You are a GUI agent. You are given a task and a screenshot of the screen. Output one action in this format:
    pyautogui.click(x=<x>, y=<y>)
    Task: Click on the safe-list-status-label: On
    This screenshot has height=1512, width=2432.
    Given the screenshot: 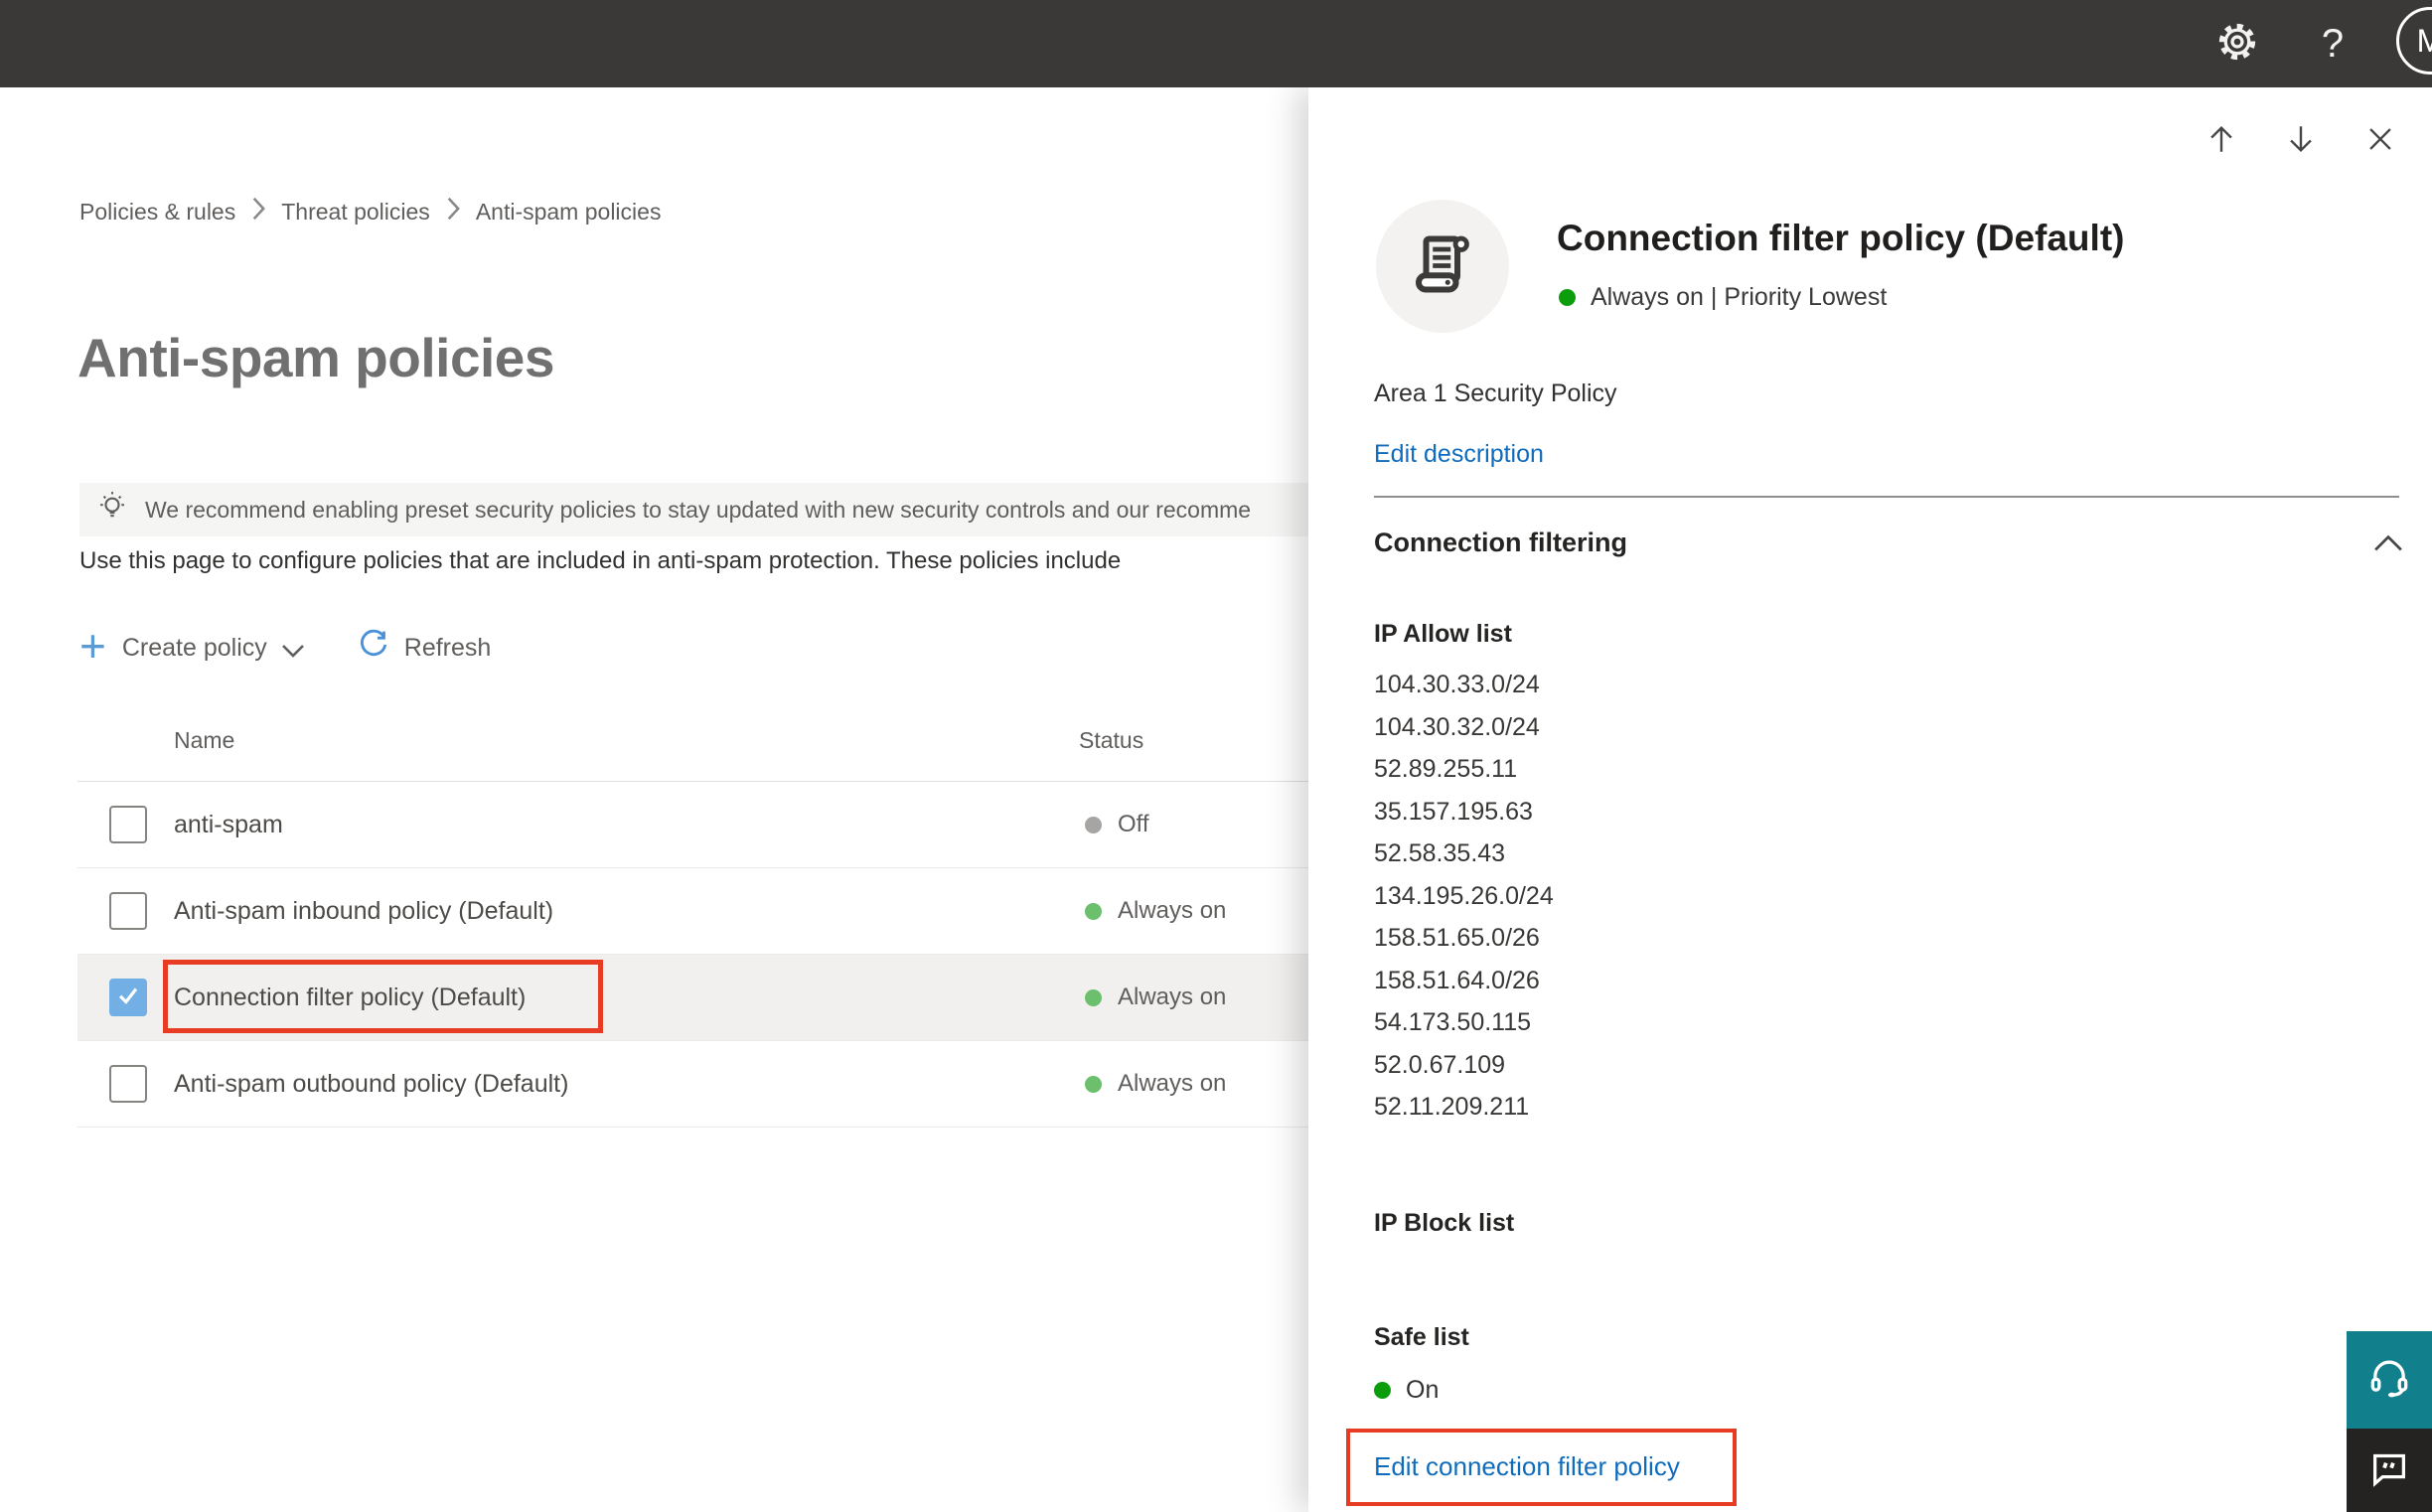 What is the action you would take?
    pyautogui.click(x=1423, y=1390)
    